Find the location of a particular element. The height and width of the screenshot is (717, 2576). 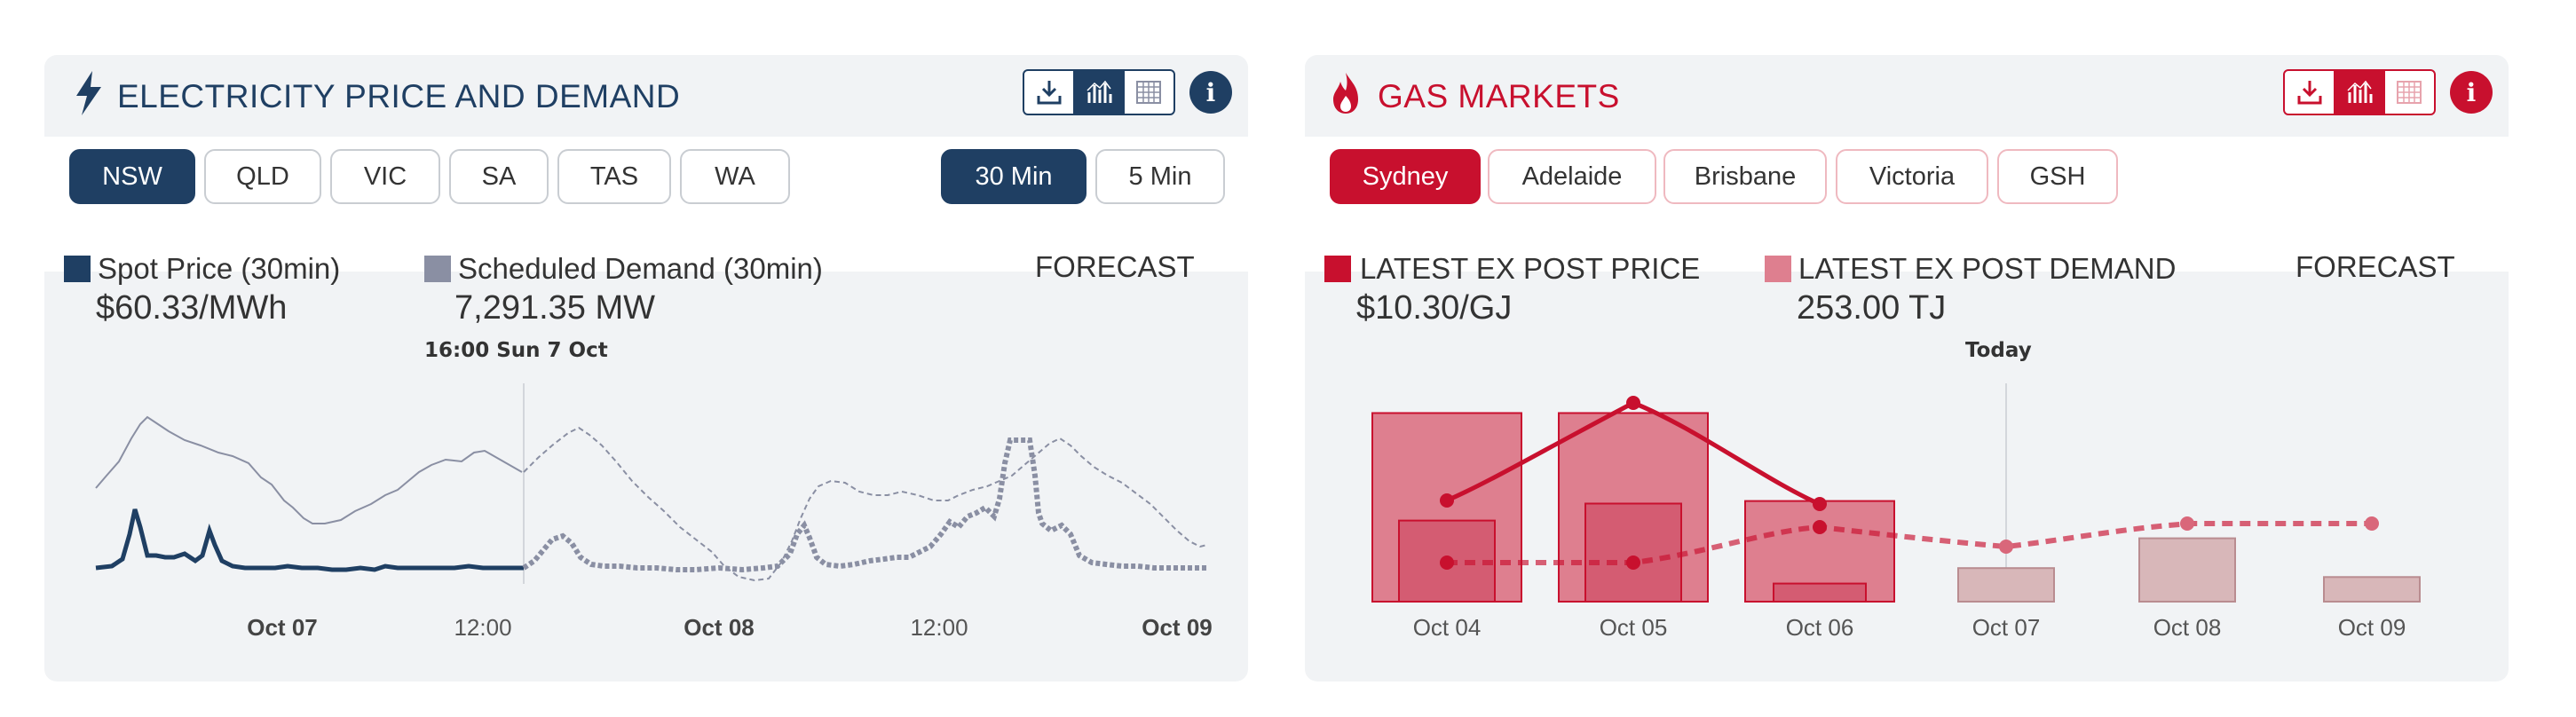

electricity-x-tick: Oct 09 is located at coordinates (1177, 628).